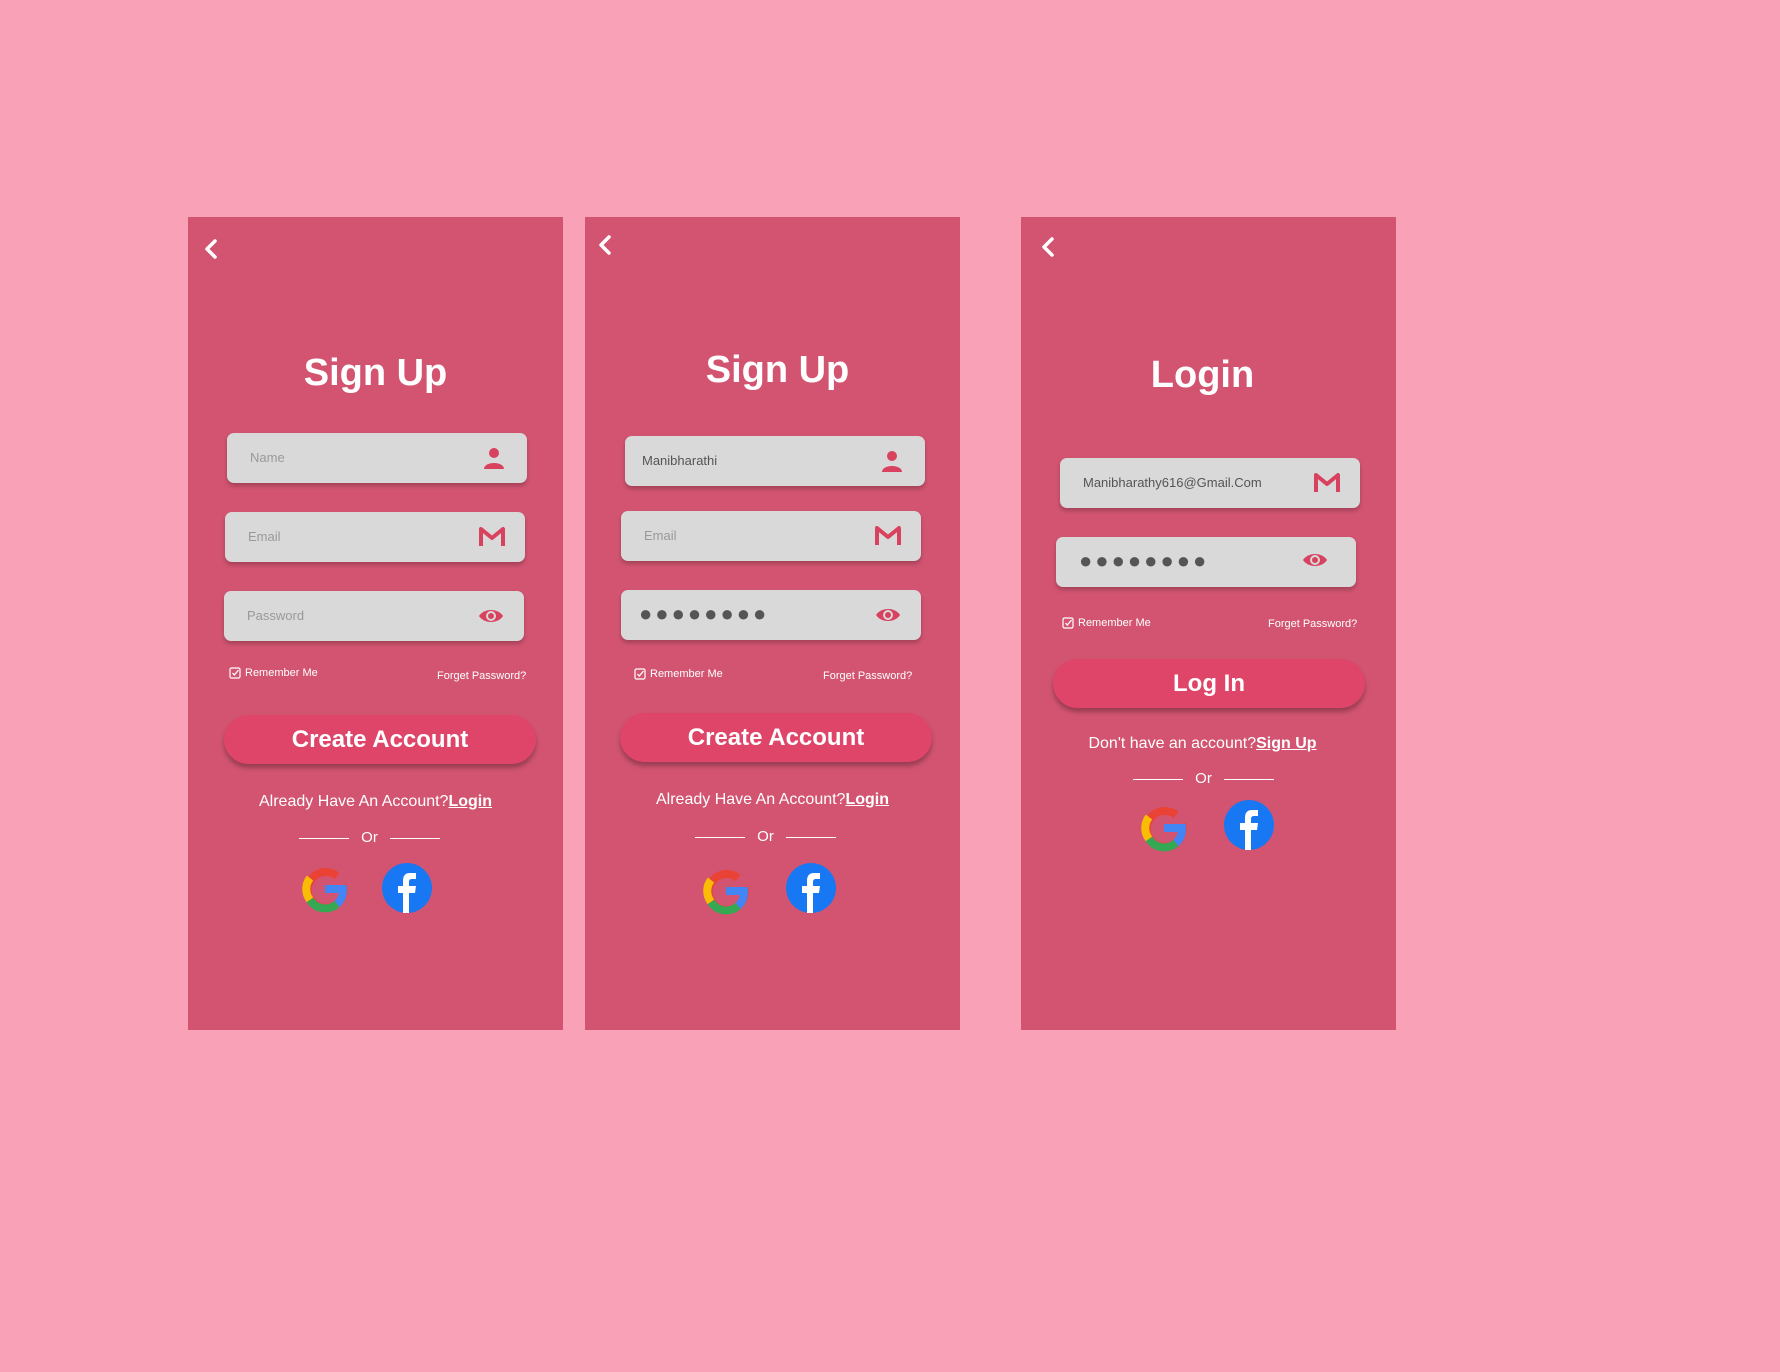 This screenshot has width=1780, height=1372. Describe the element at coordinates (1172, 743) in the screenshot. I see `signup-prompt-text: Don't have an account?` at that location.